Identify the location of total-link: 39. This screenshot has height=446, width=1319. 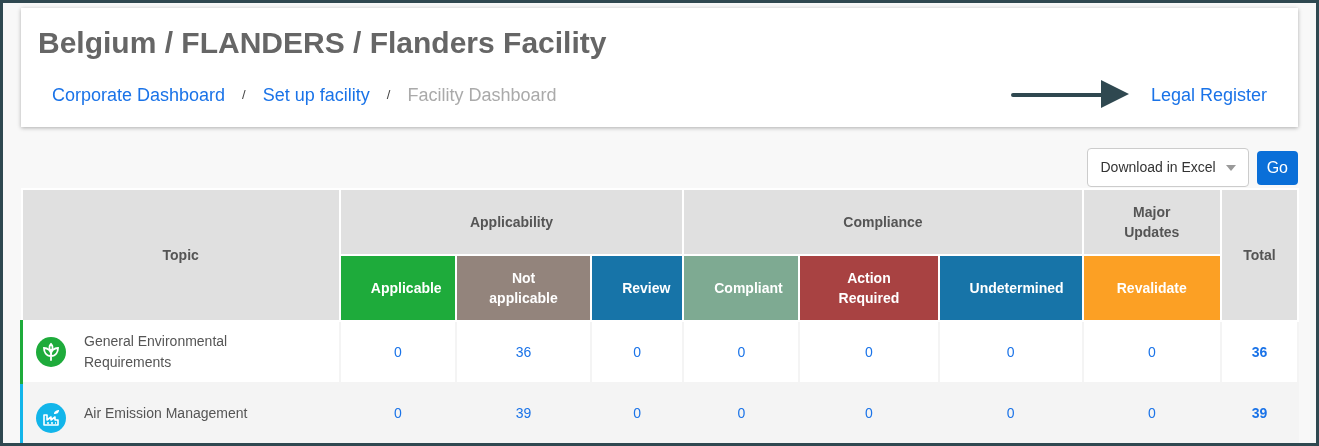
(1259, 412).